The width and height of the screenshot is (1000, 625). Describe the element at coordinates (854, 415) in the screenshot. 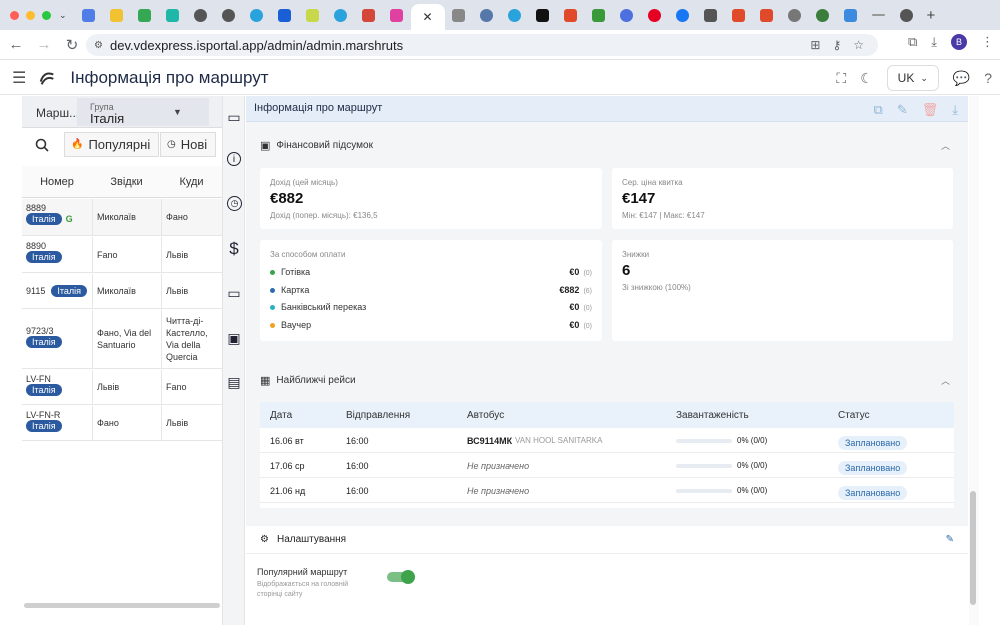

I see `col-status: Статус` at that location.